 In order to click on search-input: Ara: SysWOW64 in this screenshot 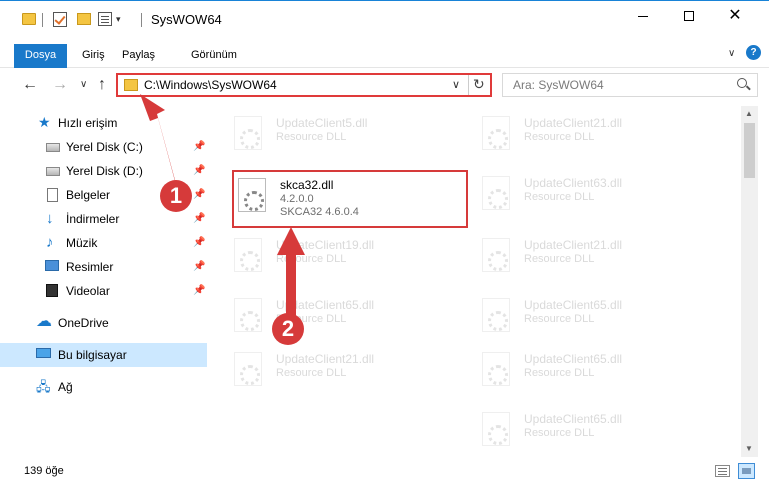, I will do `click(630, 85)`.